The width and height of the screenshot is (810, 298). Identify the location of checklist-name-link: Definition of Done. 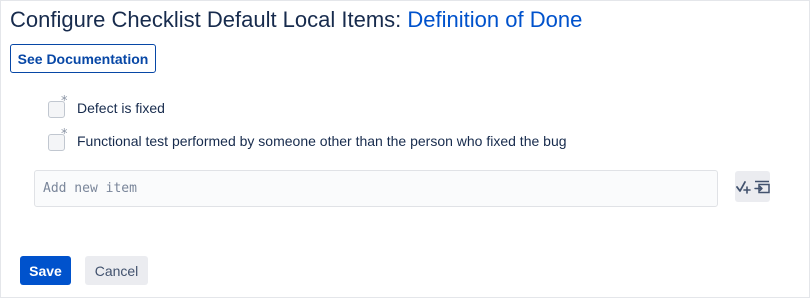
(494, 19).